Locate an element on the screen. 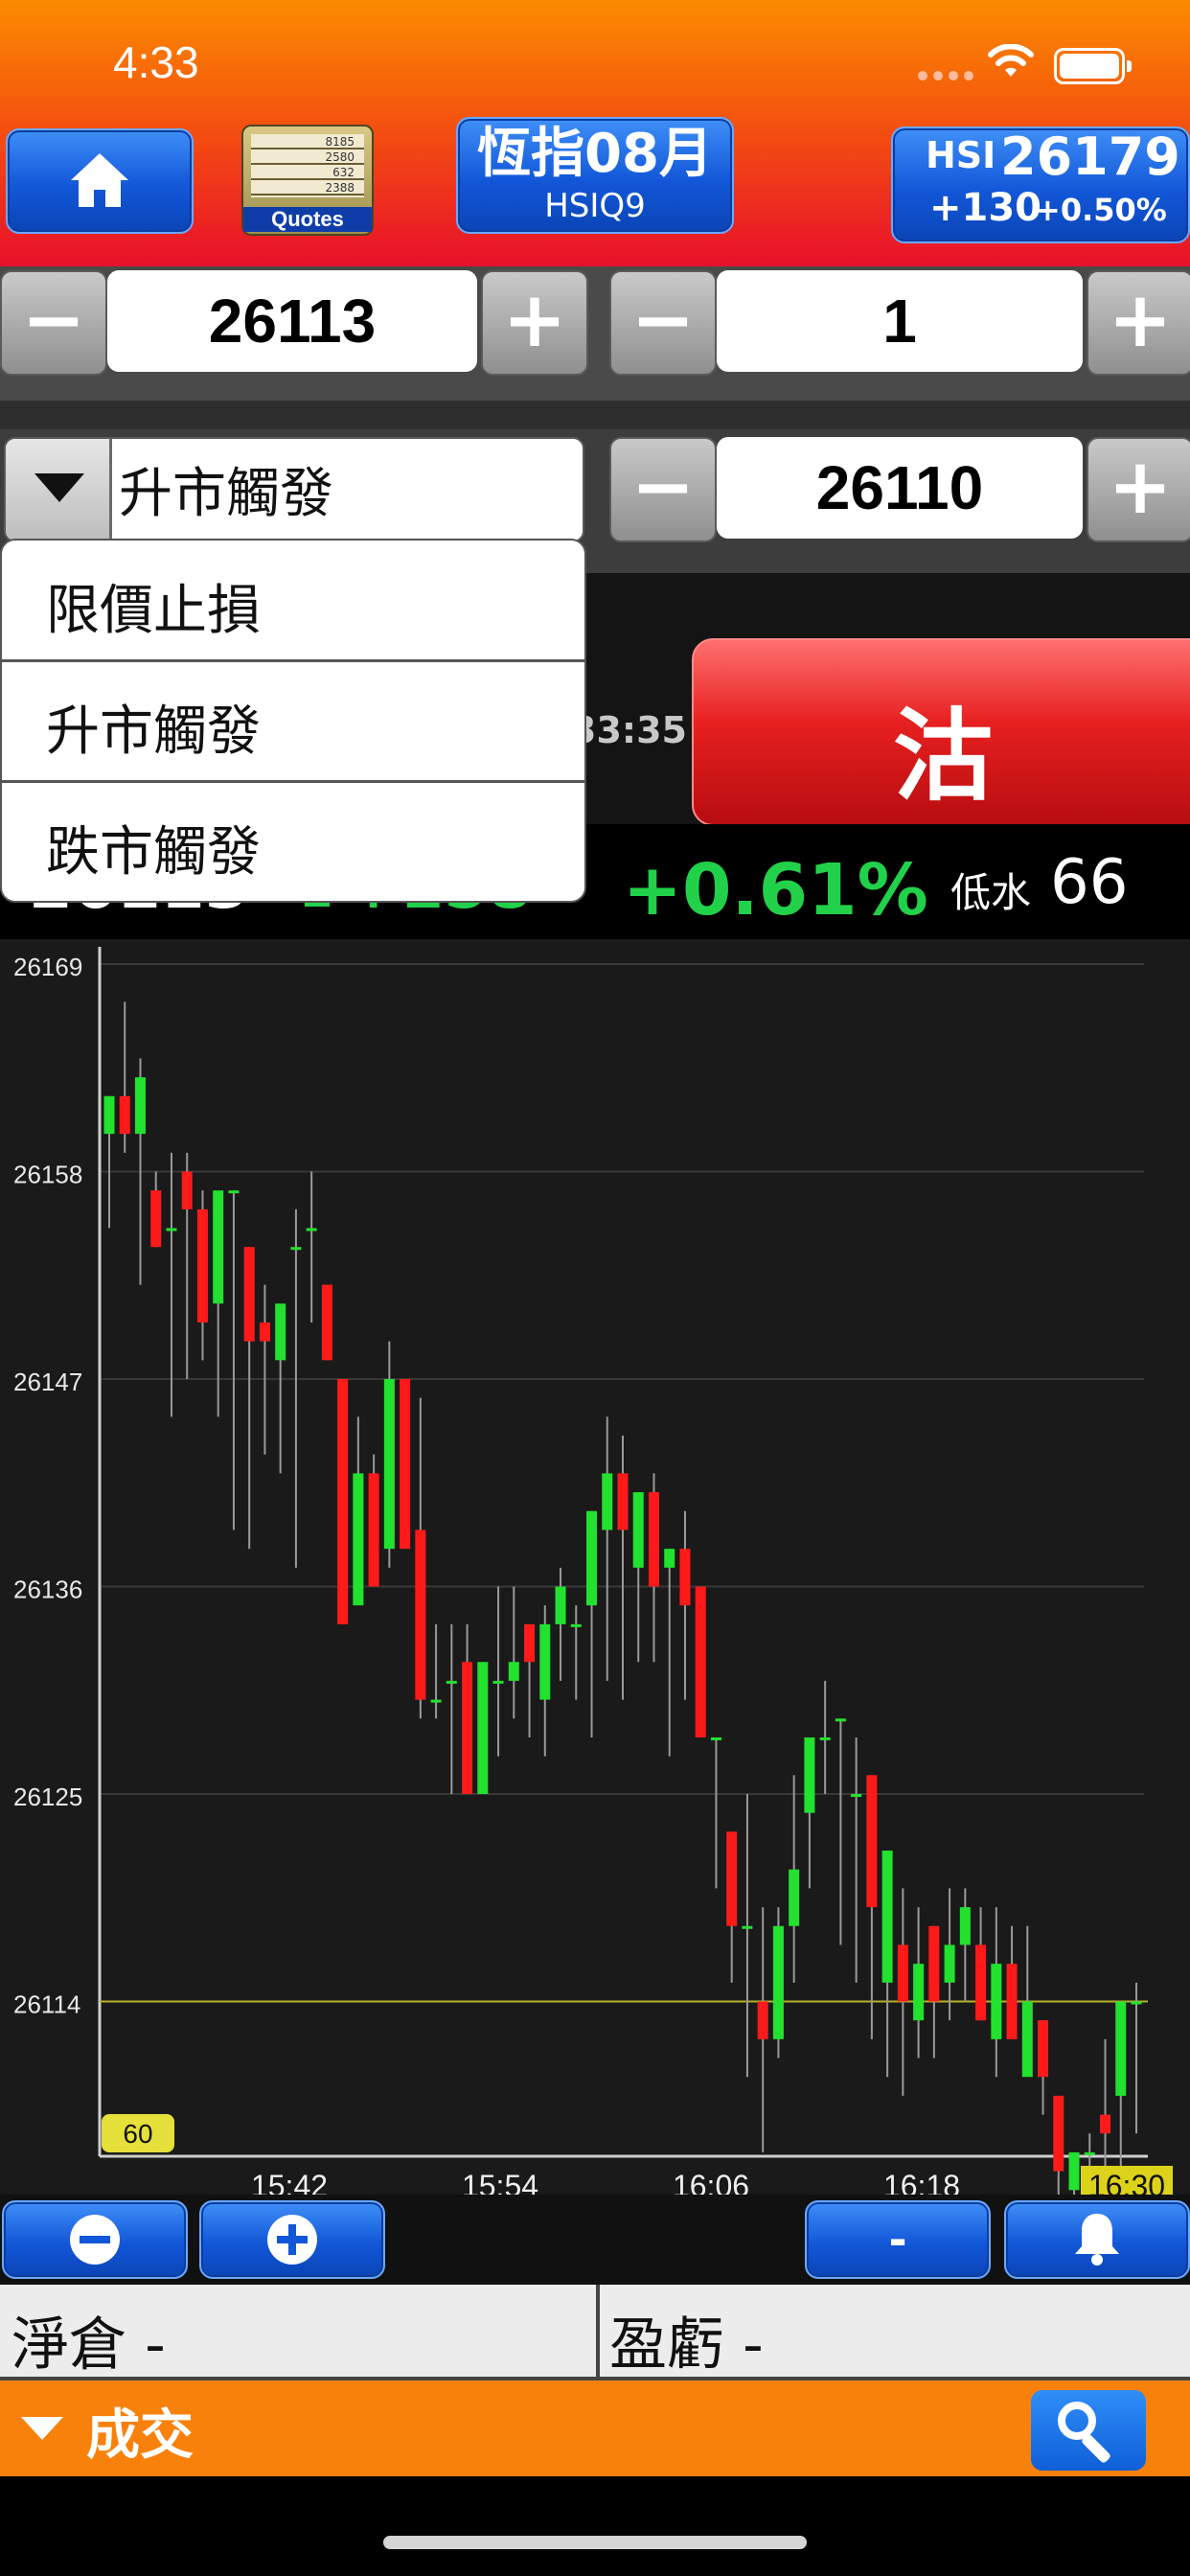 The width and height of the screenshot is (1190, 2576). trigger-price-minus-button: − is located at coordinates (663, 490).